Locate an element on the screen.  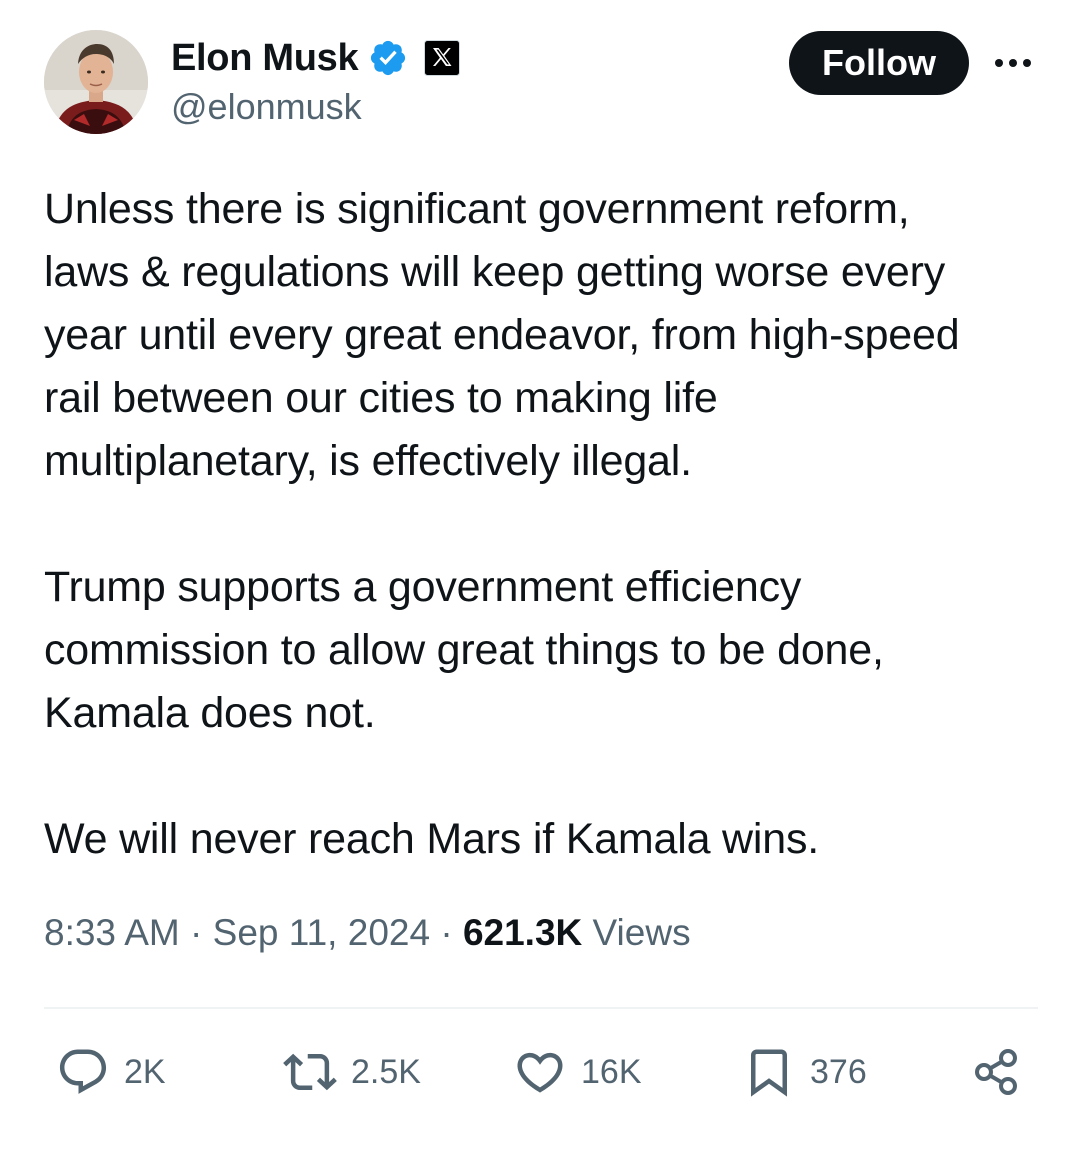
divider is located at coordinates (541, 1008).